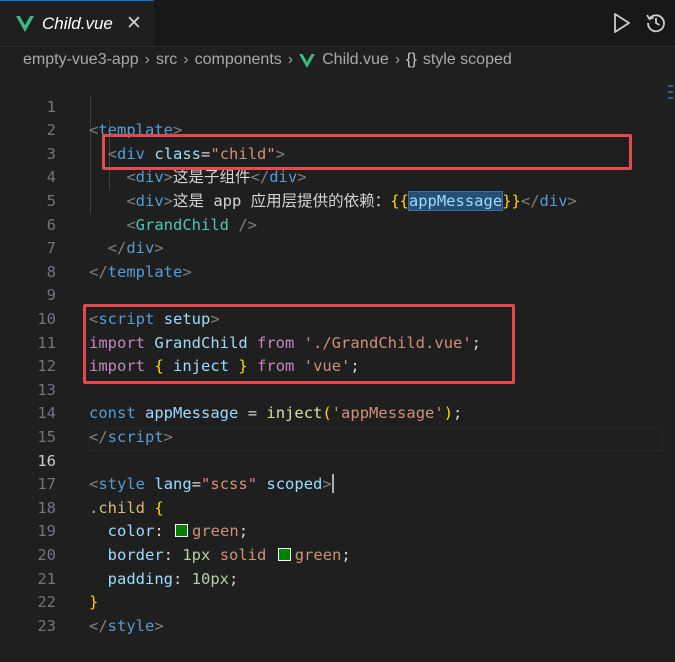 The height and width of the screenshot is (662, 675). Describe the element at coordinates (337, 424) in the screenshot. I see `code-line: 15` at that location.